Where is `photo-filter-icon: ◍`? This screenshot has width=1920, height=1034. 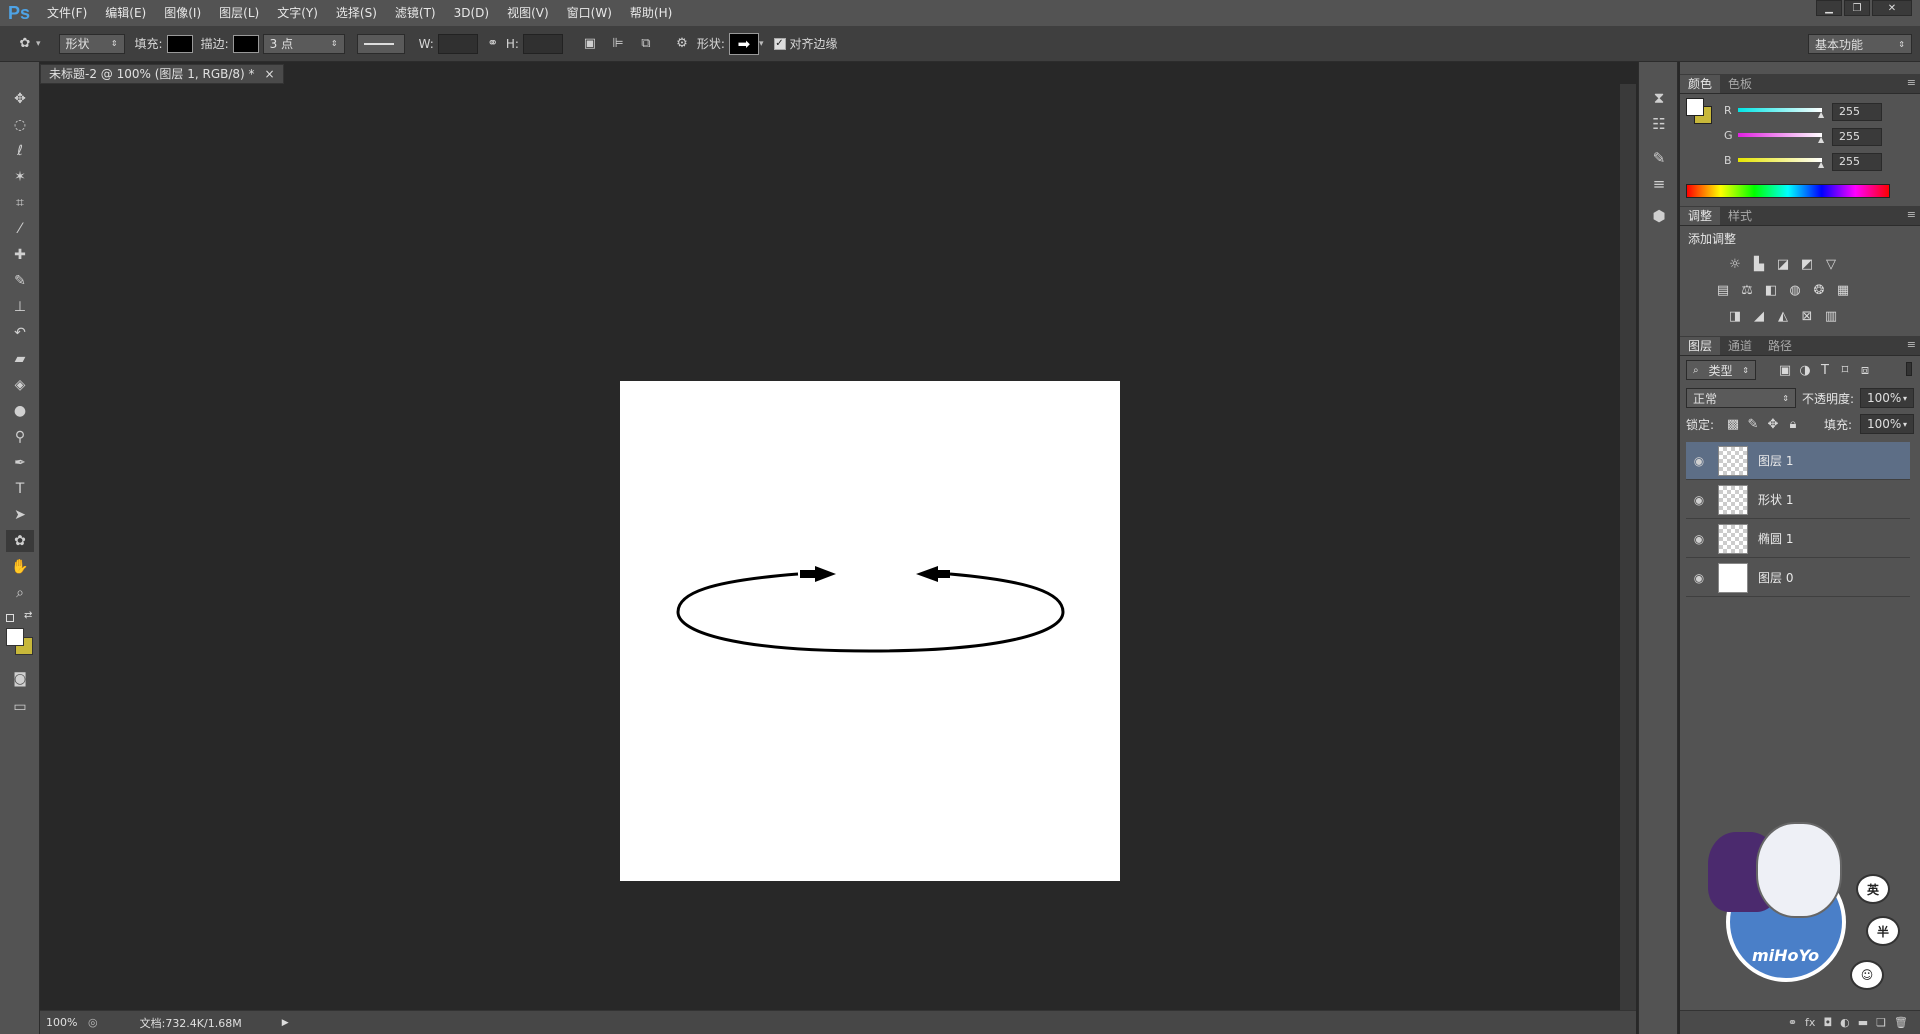
photo-filter-icon: ◍ is located at coordinates (1795, 290).